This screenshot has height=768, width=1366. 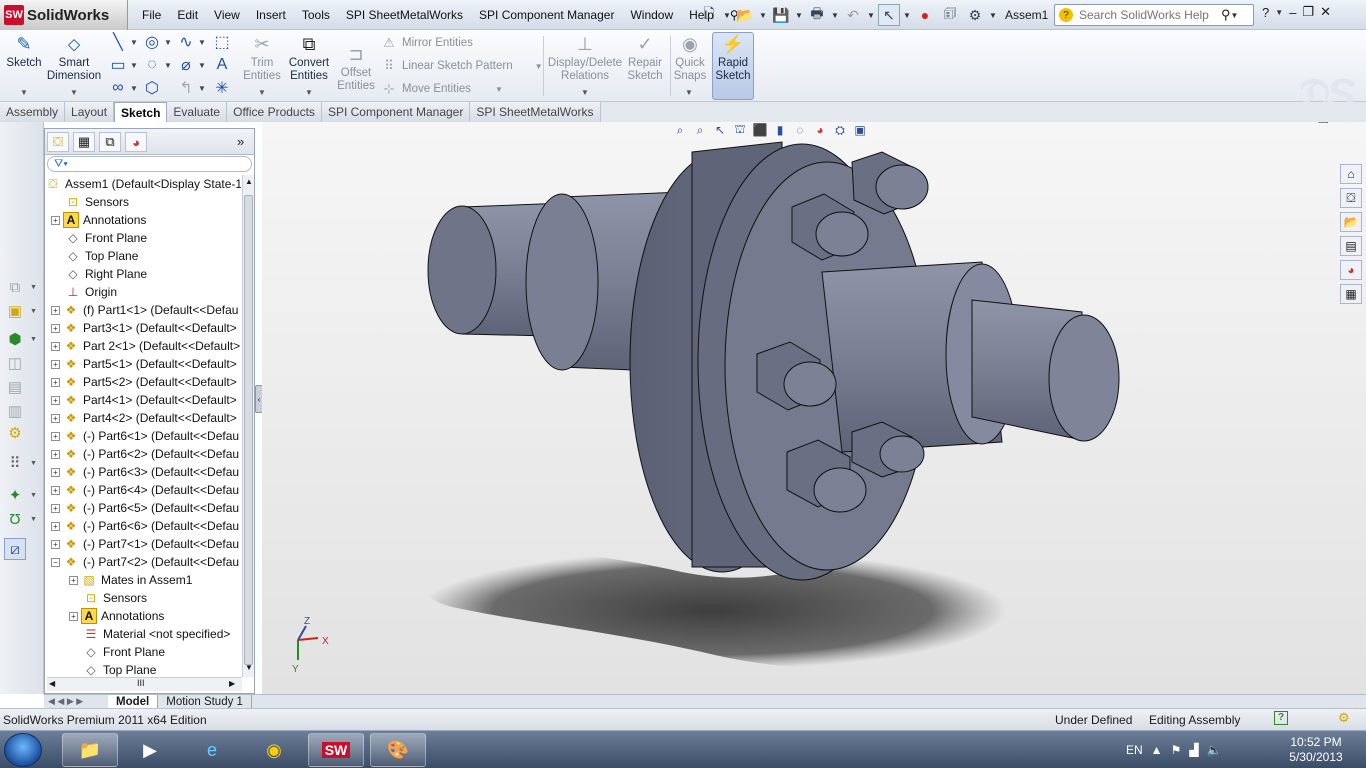 I want to click on solidworks-resources-icon: ⌂, so click(x=1351, y=174).